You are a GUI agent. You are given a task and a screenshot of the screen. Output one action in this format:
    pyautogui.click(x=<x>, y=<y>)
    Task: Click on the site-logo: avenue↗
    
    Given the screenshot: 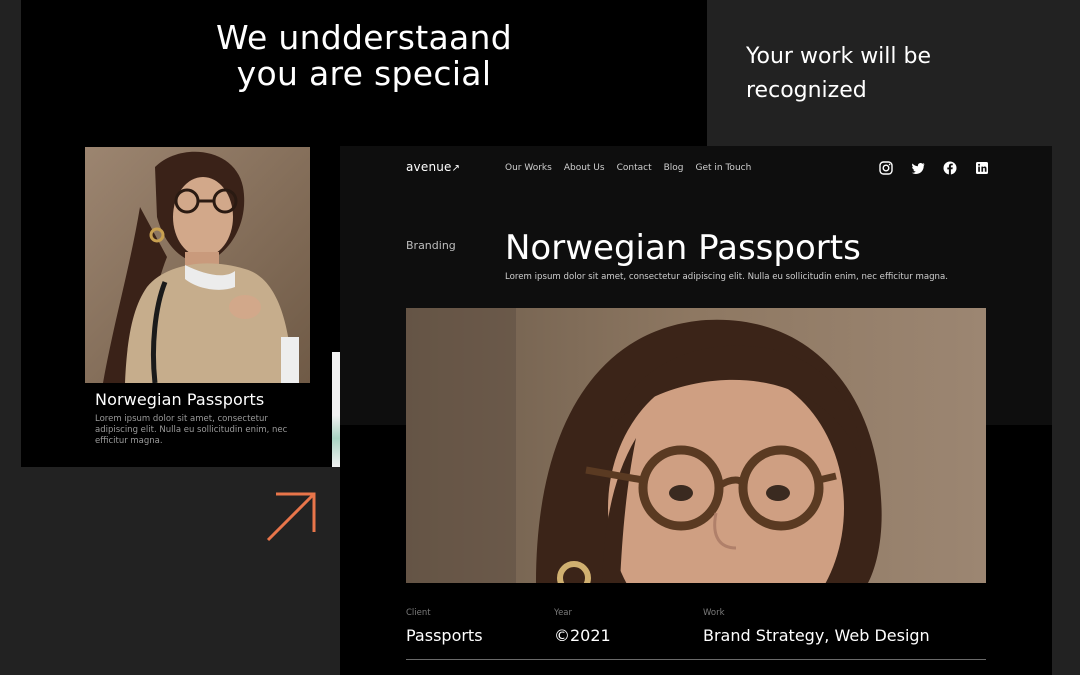 What is the action you would take?
    pyautogui.click(x=433, y=167)
    